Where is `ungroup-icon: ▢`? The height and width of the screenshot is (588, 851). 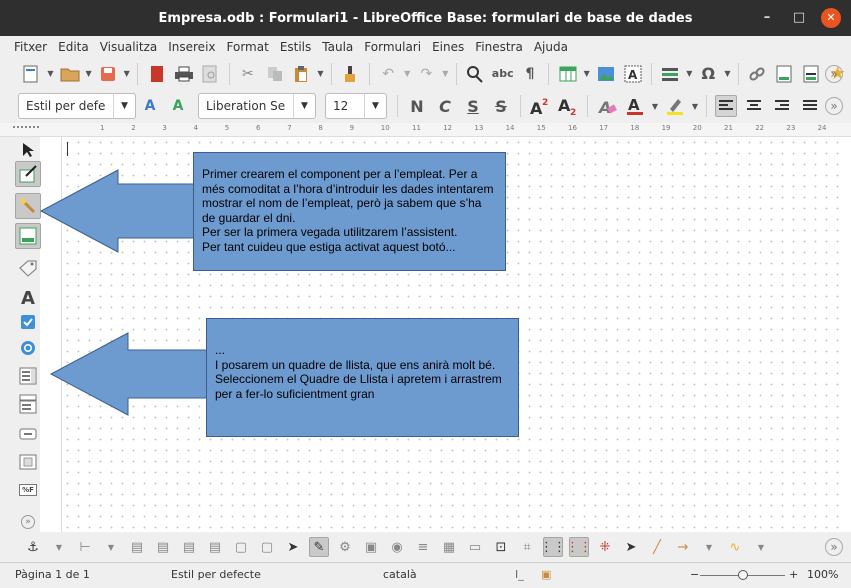 ungroup-icon: ▢ is located at coordinates (267, 547).